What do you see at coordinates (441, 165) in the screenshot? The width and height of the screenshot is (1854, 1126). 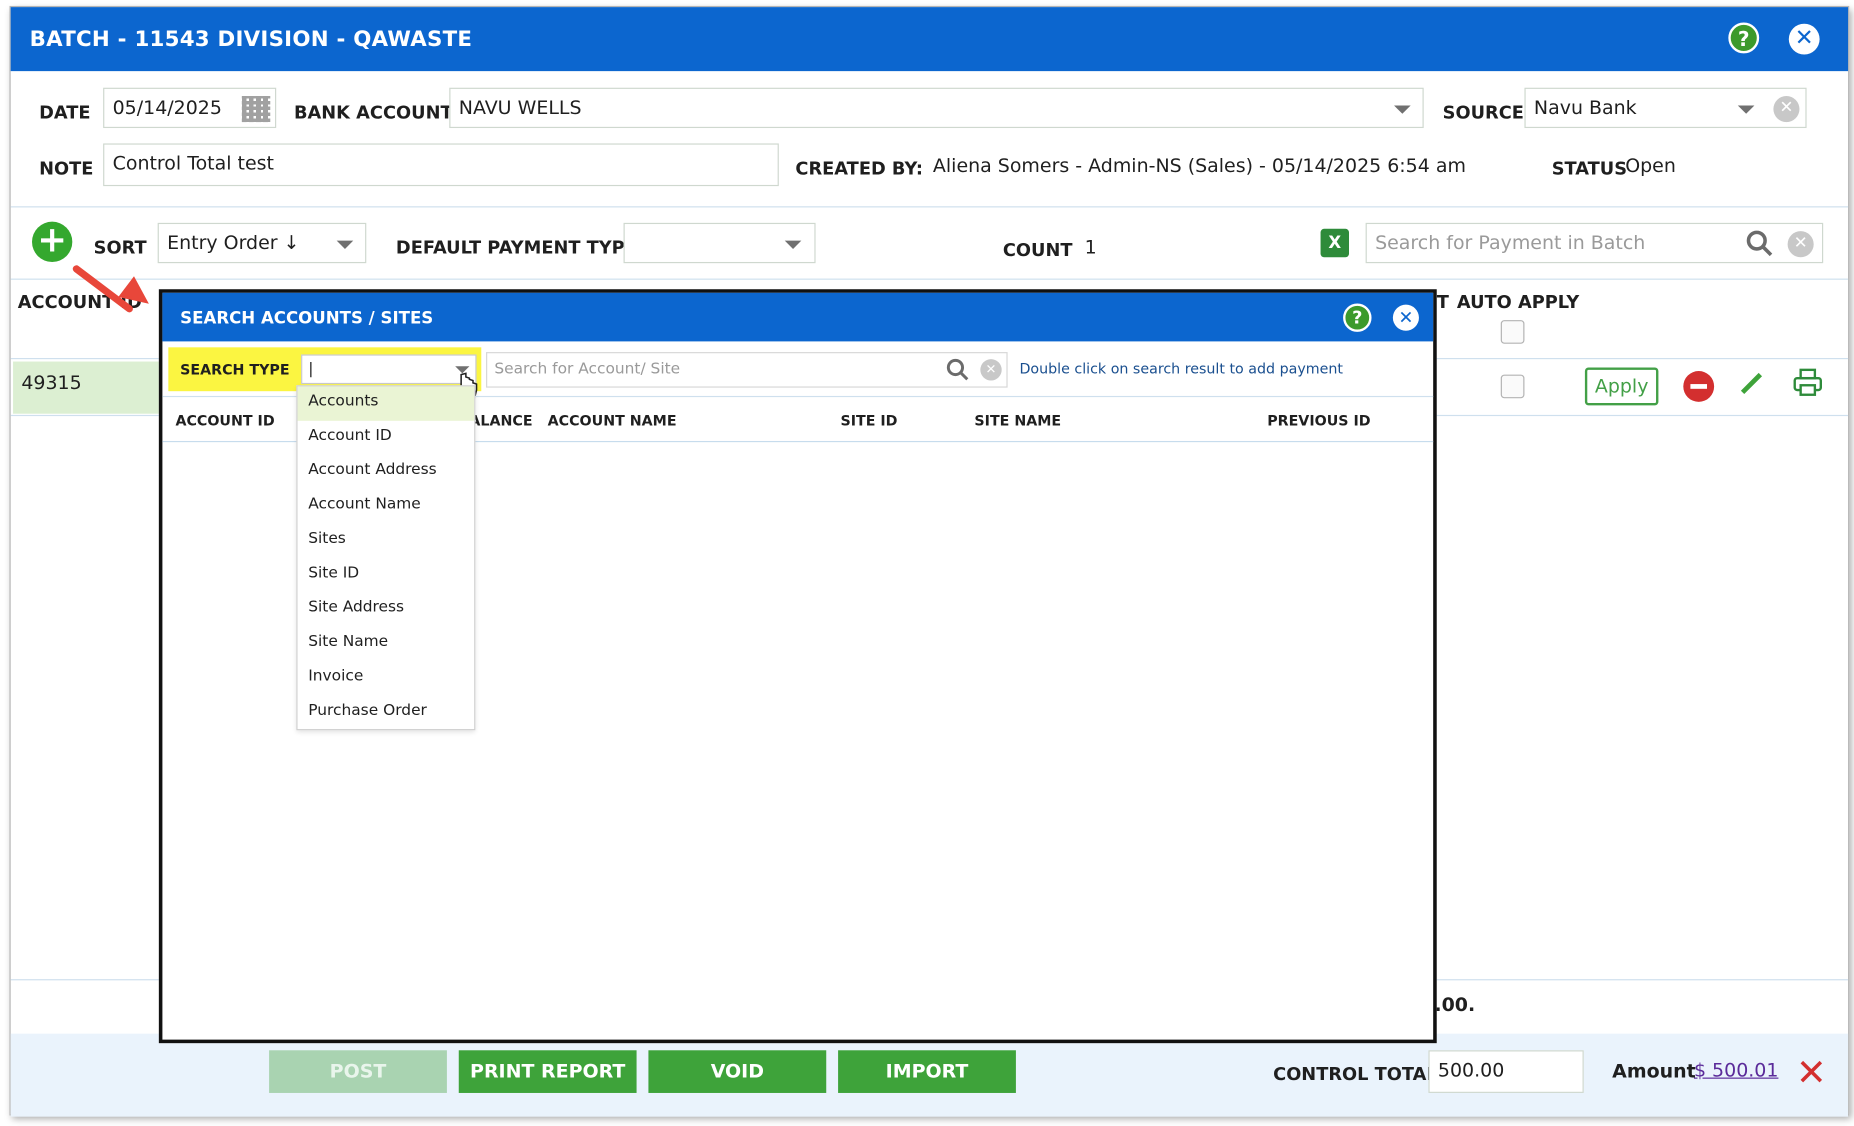 I see `note-field: Control Total test` at bounding box center [441, 165].